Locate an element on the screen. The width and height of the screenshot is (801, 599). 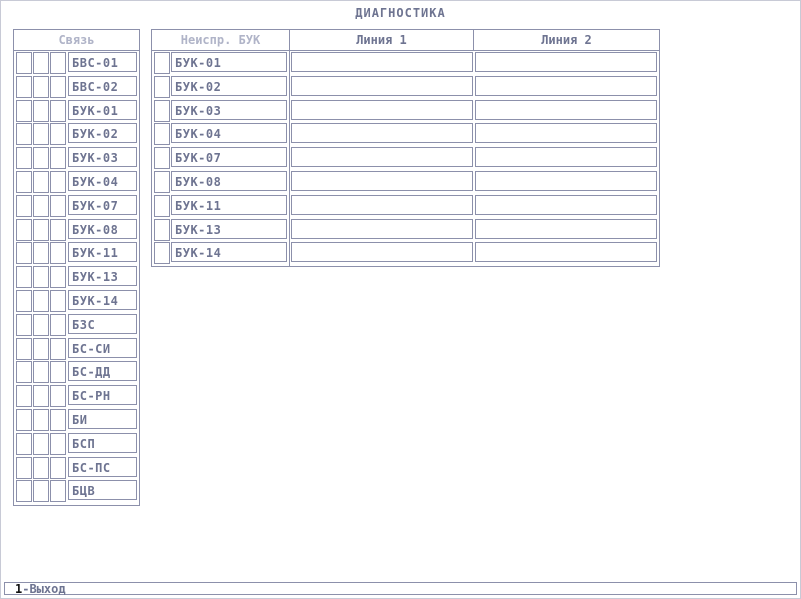
buk-unit-label: БУК-02 is located at coordinates (229, 85).